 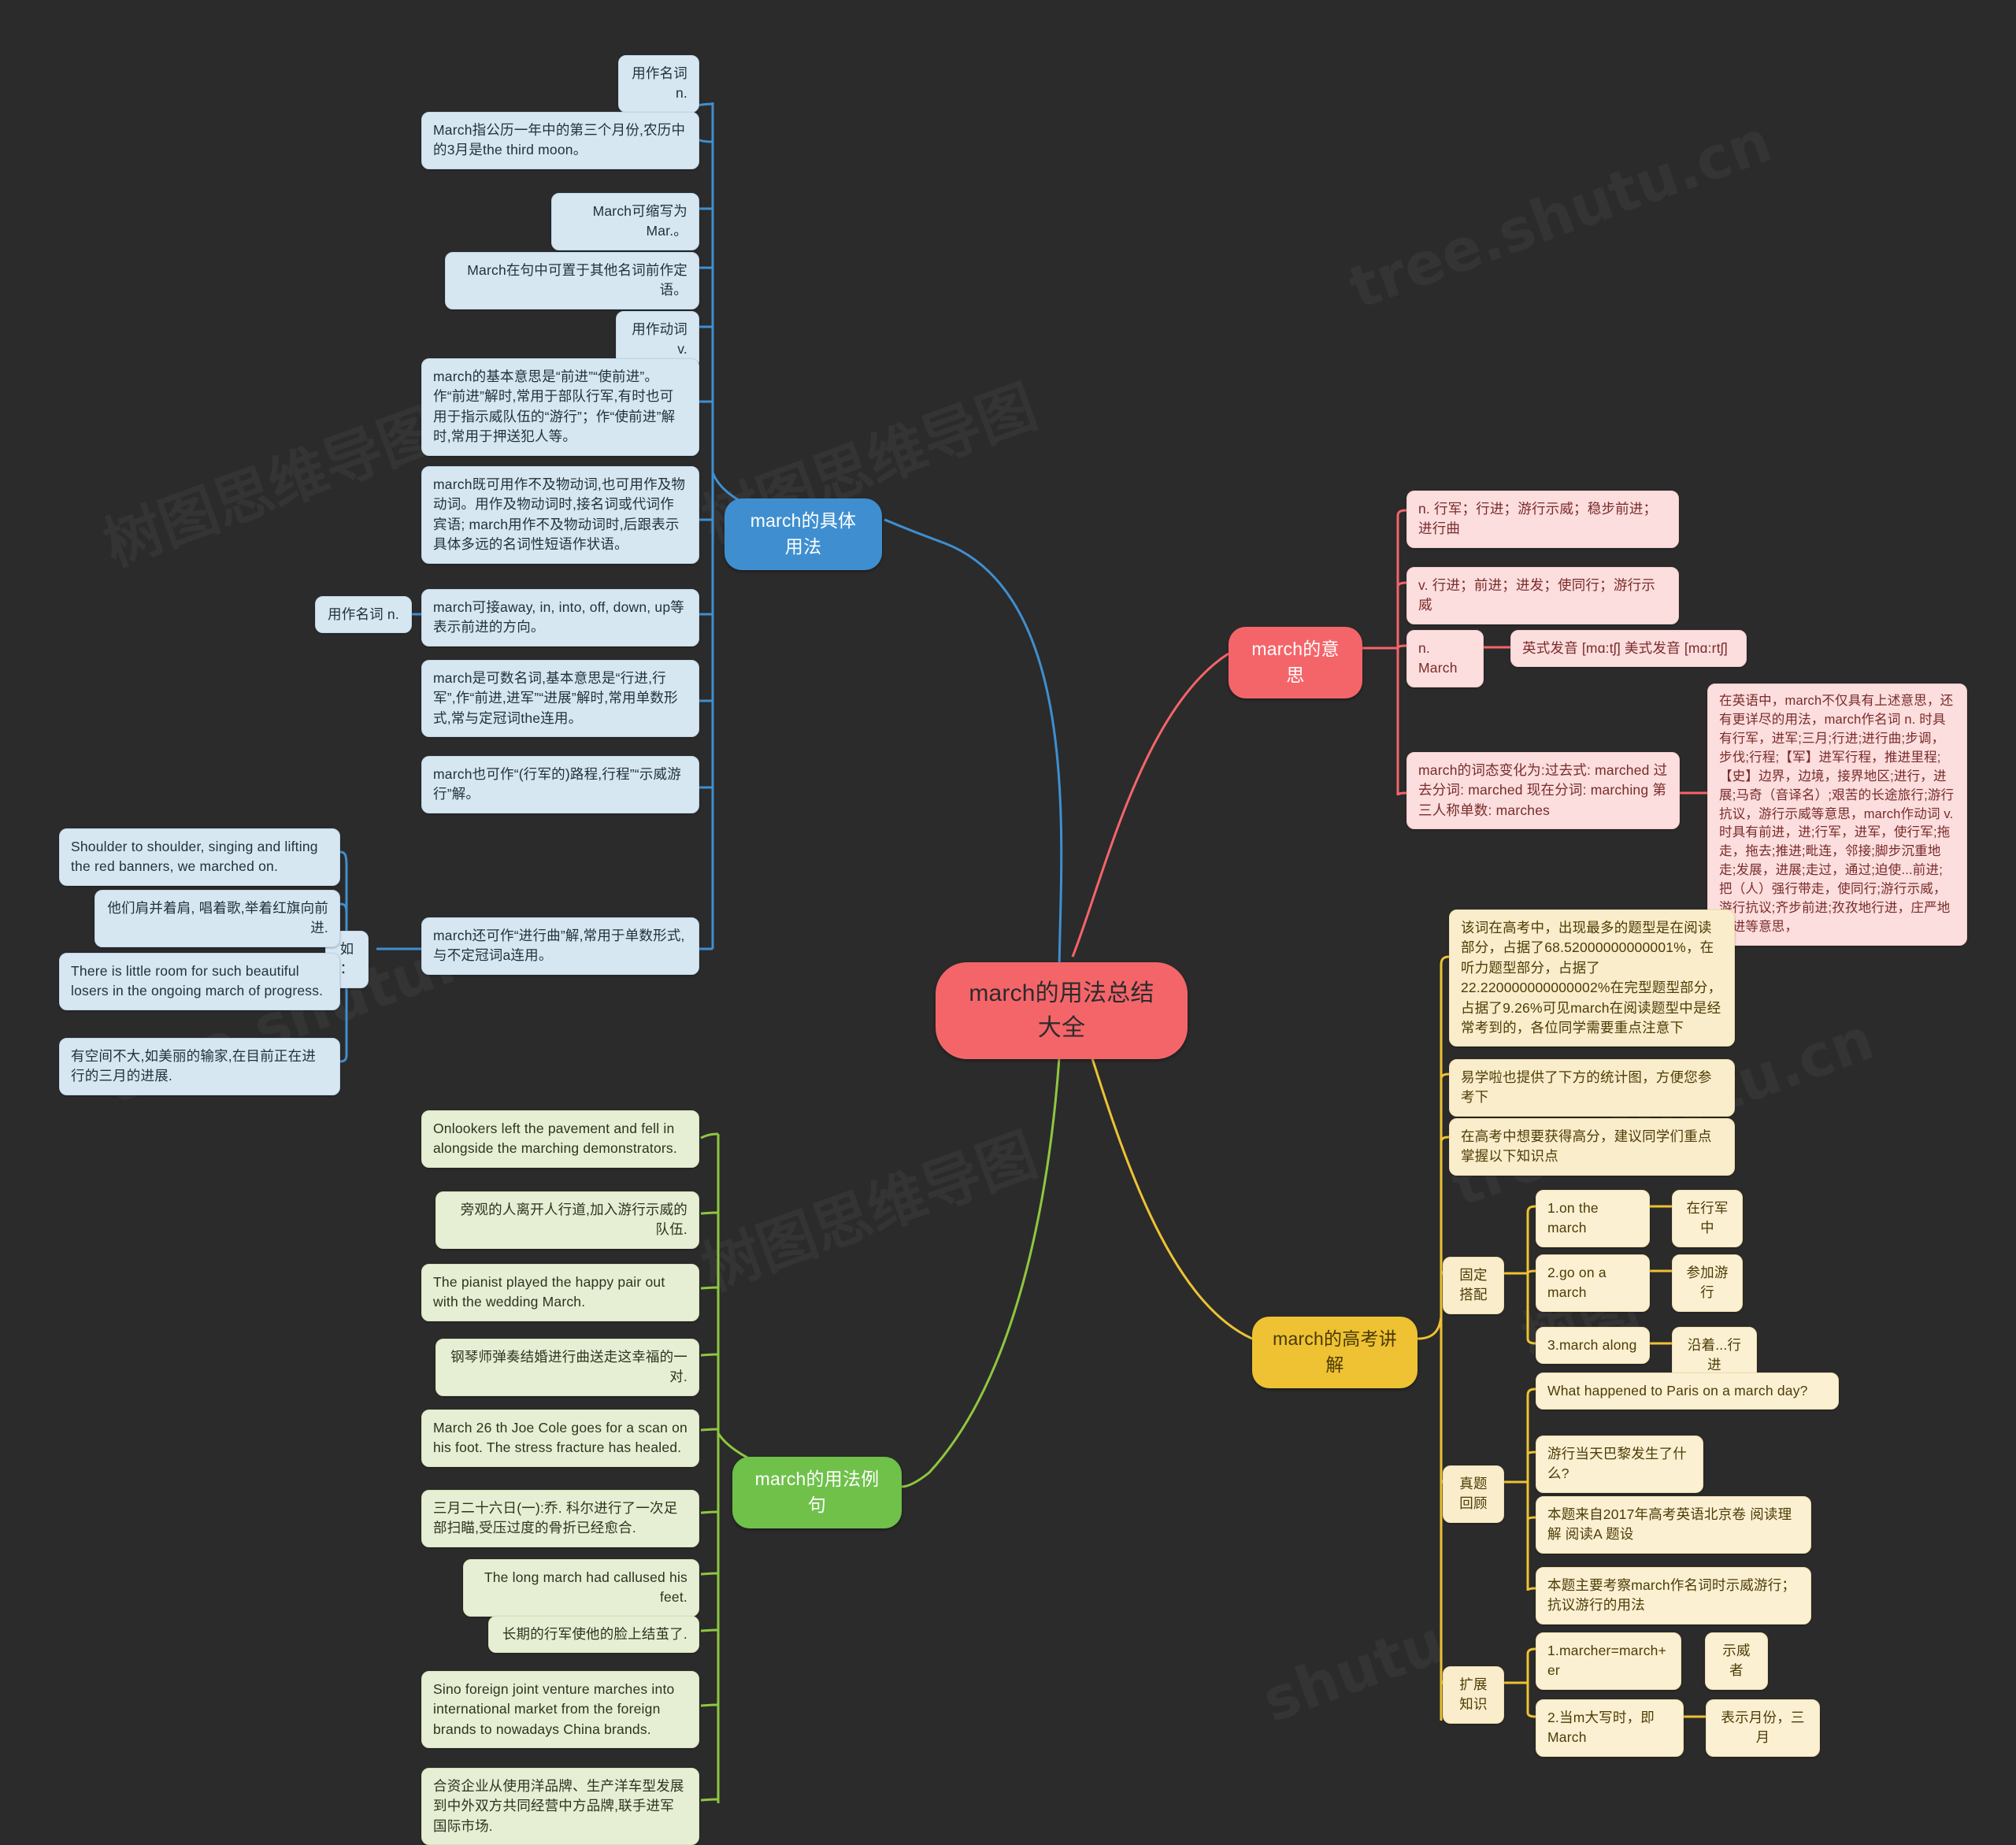 I want to click on node-example-6: The long march had callused his feet., so click(x=581, y=1588).